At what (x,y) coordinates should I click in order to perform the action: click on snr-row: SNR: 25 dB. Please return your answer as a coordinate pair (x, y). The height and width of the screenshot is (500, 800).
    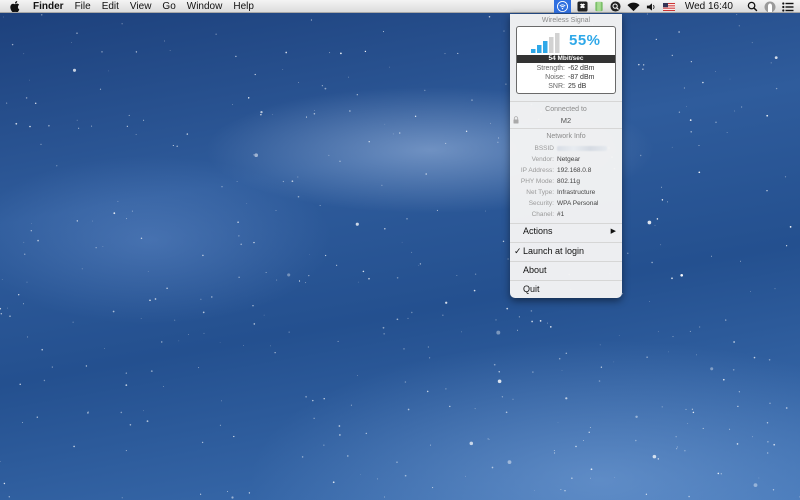
    Looking at the image, I should click on (566, 86).